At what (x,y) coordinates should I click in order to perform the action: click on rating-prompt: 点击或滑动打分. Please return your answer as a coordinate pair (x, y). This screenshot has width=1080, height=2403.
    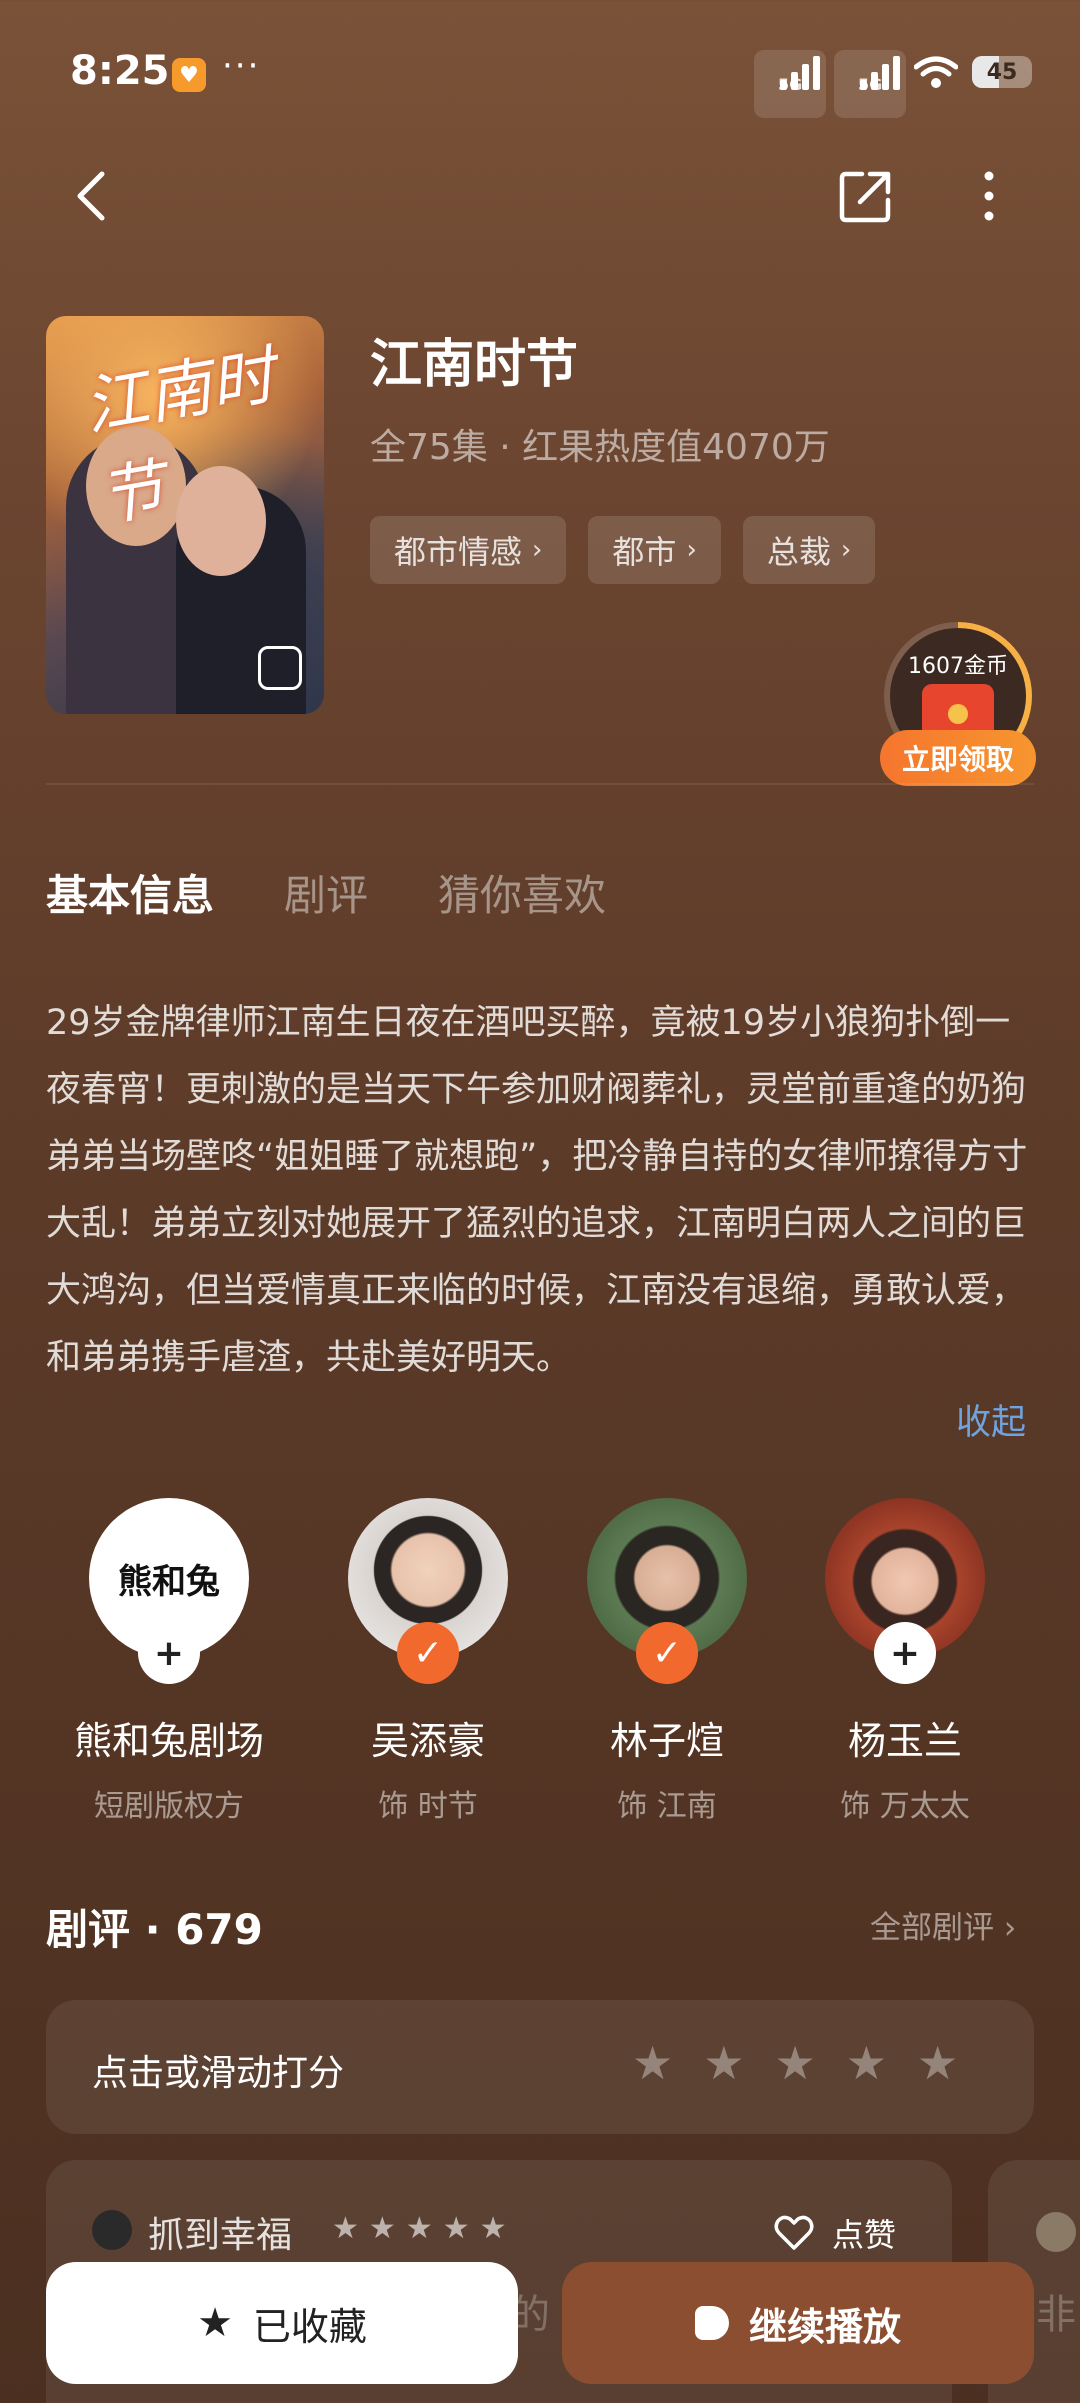
    Looking at the image, I should click on (218, 2073).